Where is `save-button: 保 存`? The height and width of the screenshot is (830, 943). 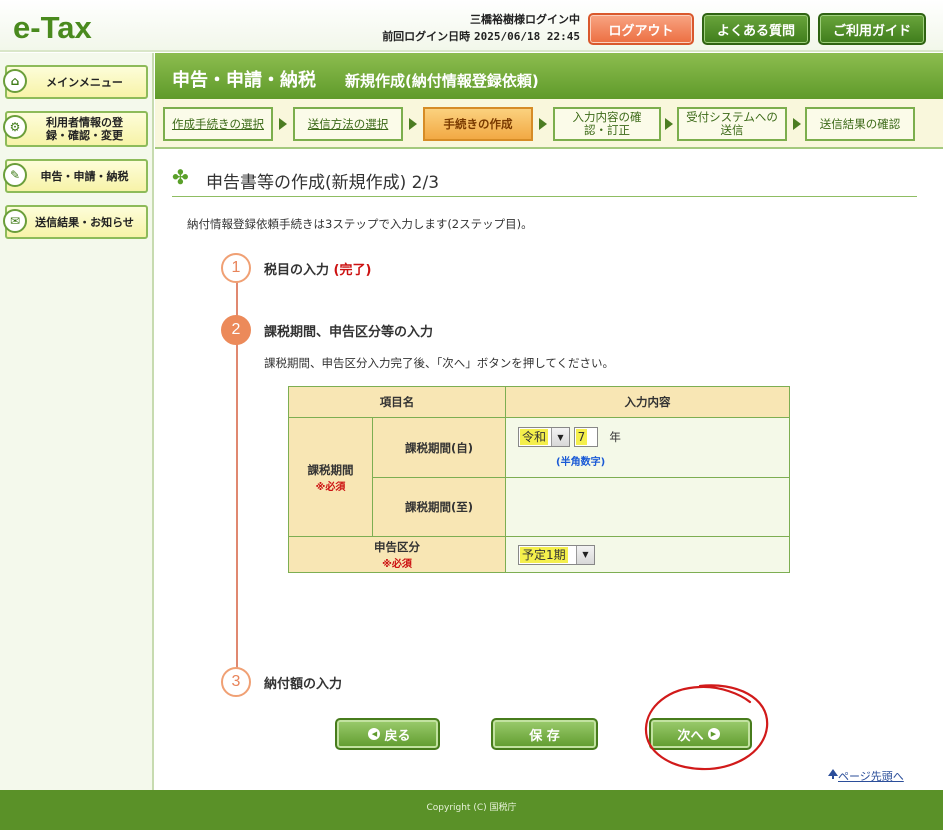
save-button: 保 存 is located at coordinates (544, 734).